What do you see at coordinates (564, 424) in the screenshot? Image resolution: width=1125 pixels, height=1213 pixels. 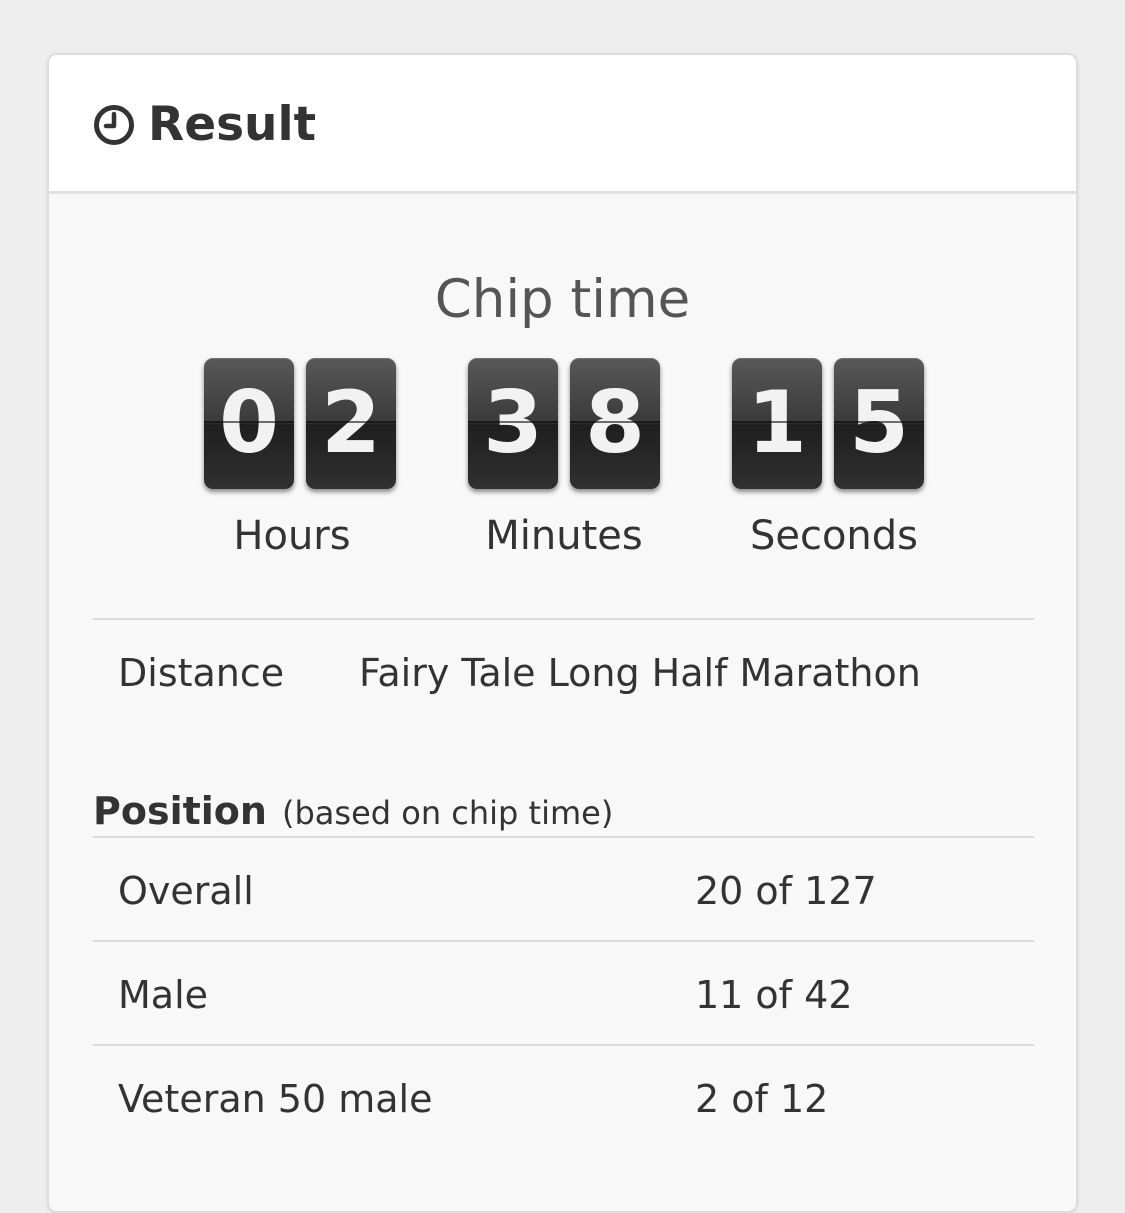 I see `minutes-flip-clock: 3 8` at bounding box center [564, 424].